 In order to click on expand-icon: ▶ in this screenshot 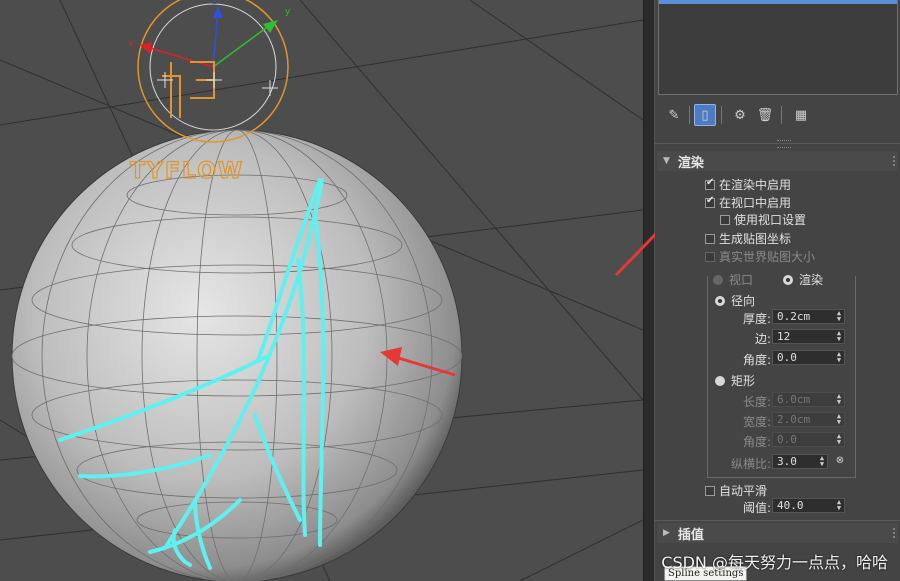, I will do `click(666, 533)`.